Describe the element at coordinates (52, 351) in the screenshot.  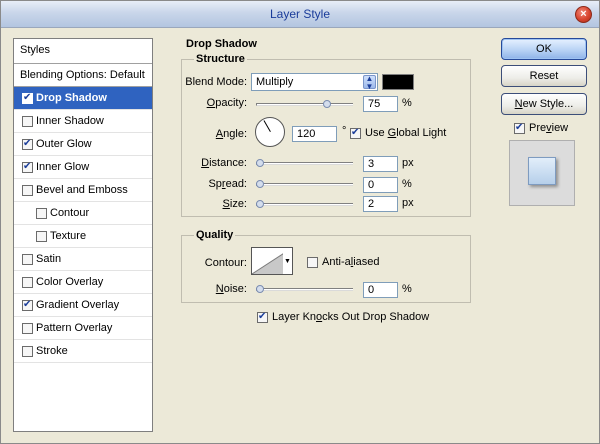
I see `style-item-label: Stroke` at that location.